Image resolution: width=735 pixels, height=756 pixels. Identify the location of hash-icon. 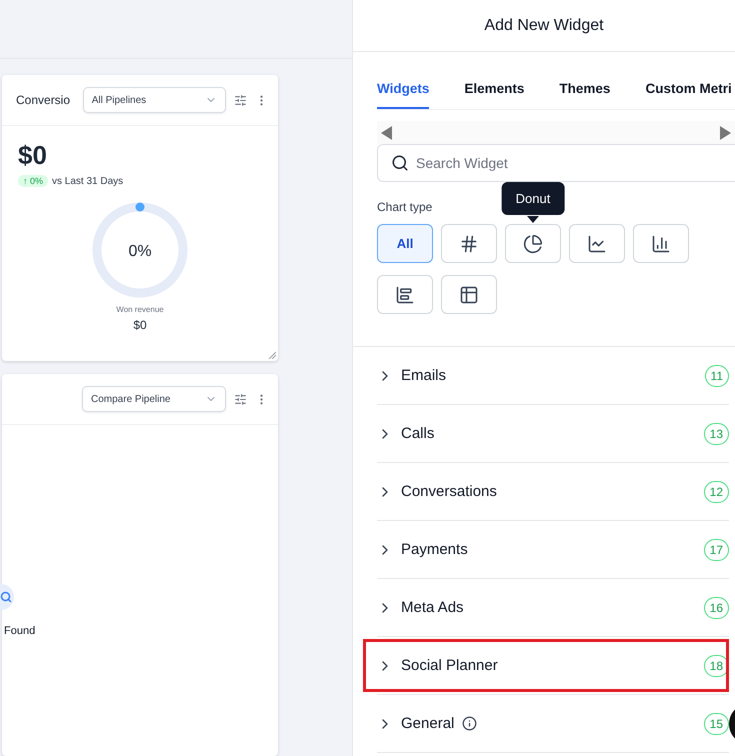
(469, 244).